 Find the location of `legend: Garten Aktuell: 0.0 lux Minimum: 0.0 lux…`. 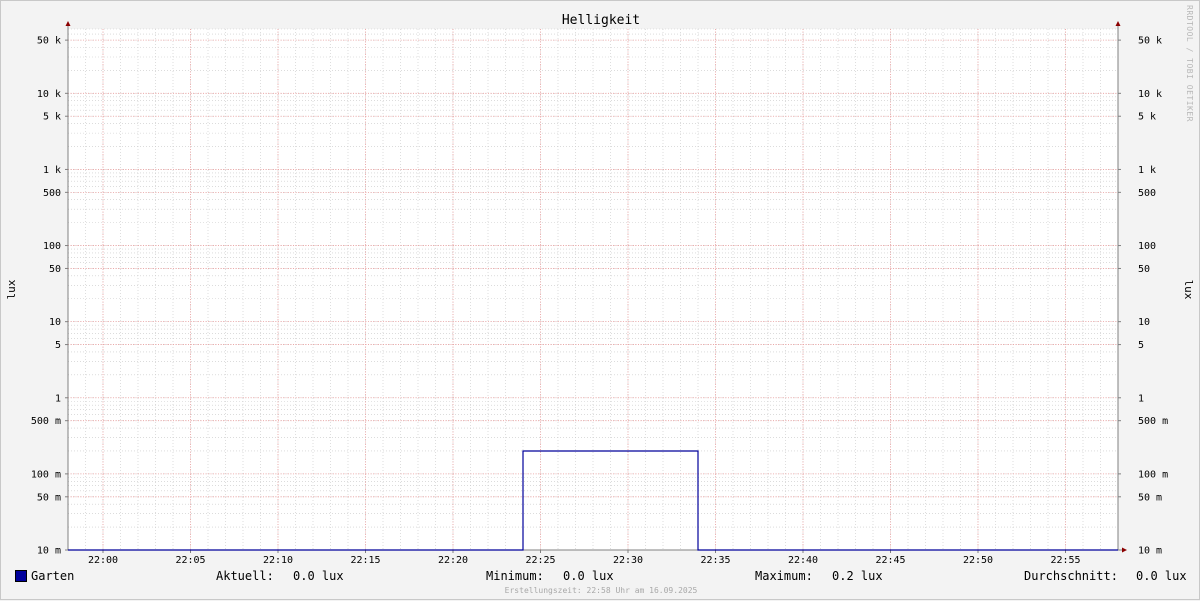

legend: Garten Aktuell: 0.0 lux Minimum: 0.0 lux… is located at coordinates (600, 577).